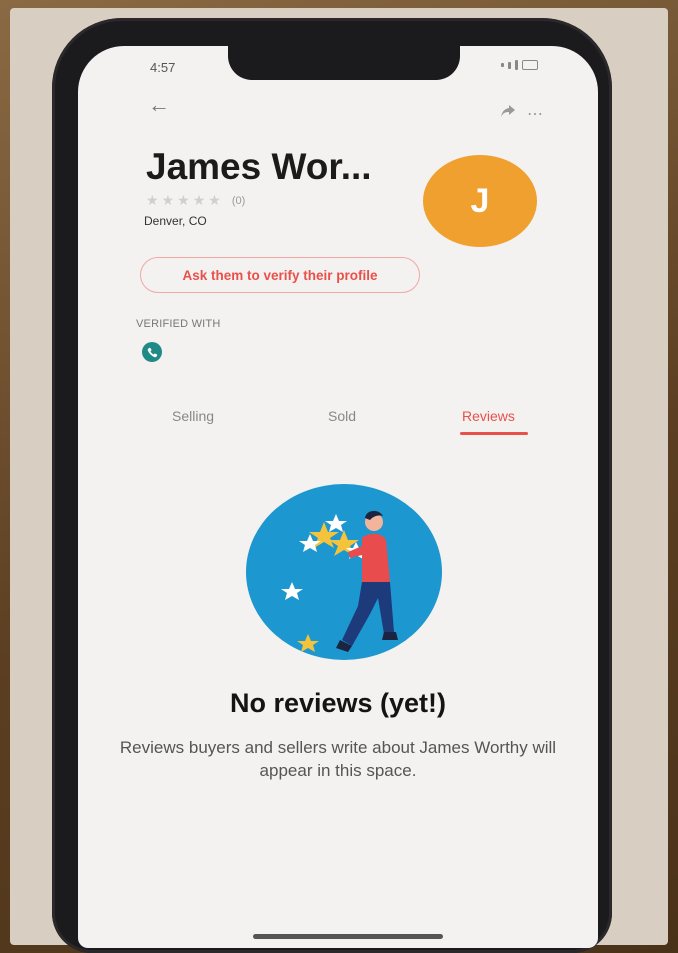 This screenshot has height=953, width=678. I want to click on status-icons, so click(516, 65).